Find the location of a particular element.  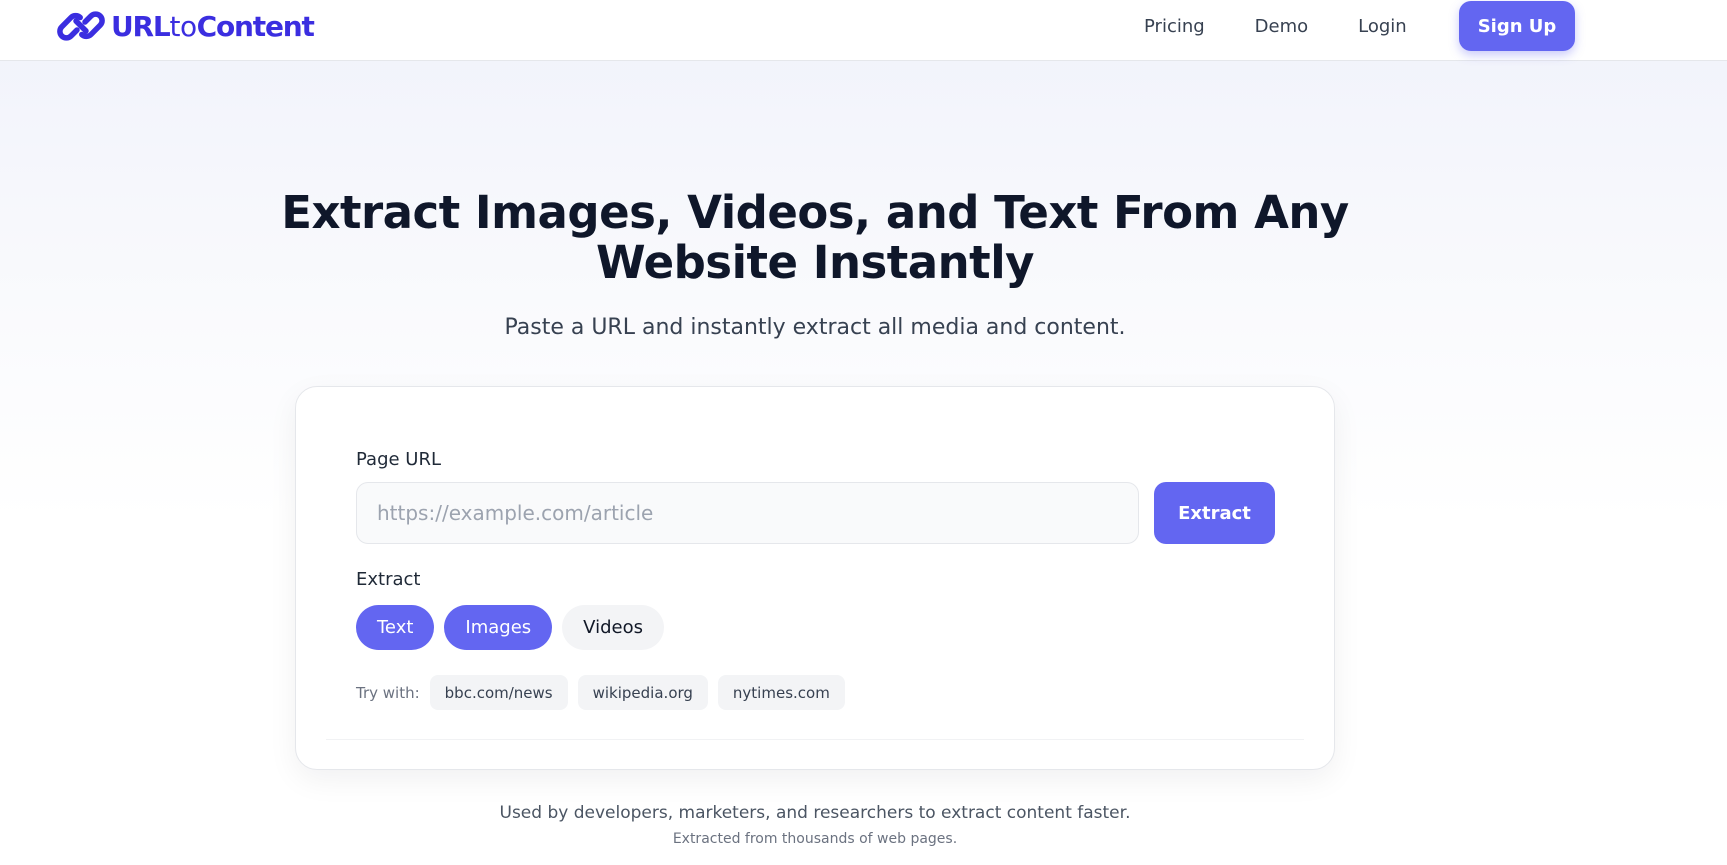

example-link-bbc: bbc.com/news is located at coordinates (498, 692).